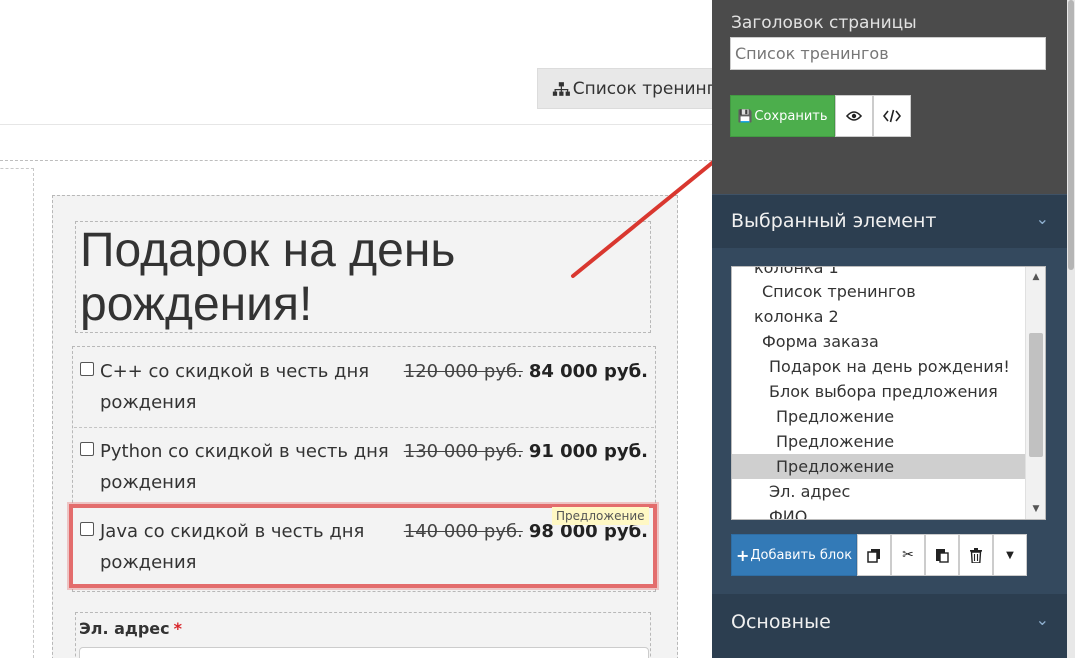 The height and width of the screenshot is (658, 1075). What do you see at coordinates (177, 628) in the screenshot?
I see `required-mark: *` at bounding box center [177, 628].